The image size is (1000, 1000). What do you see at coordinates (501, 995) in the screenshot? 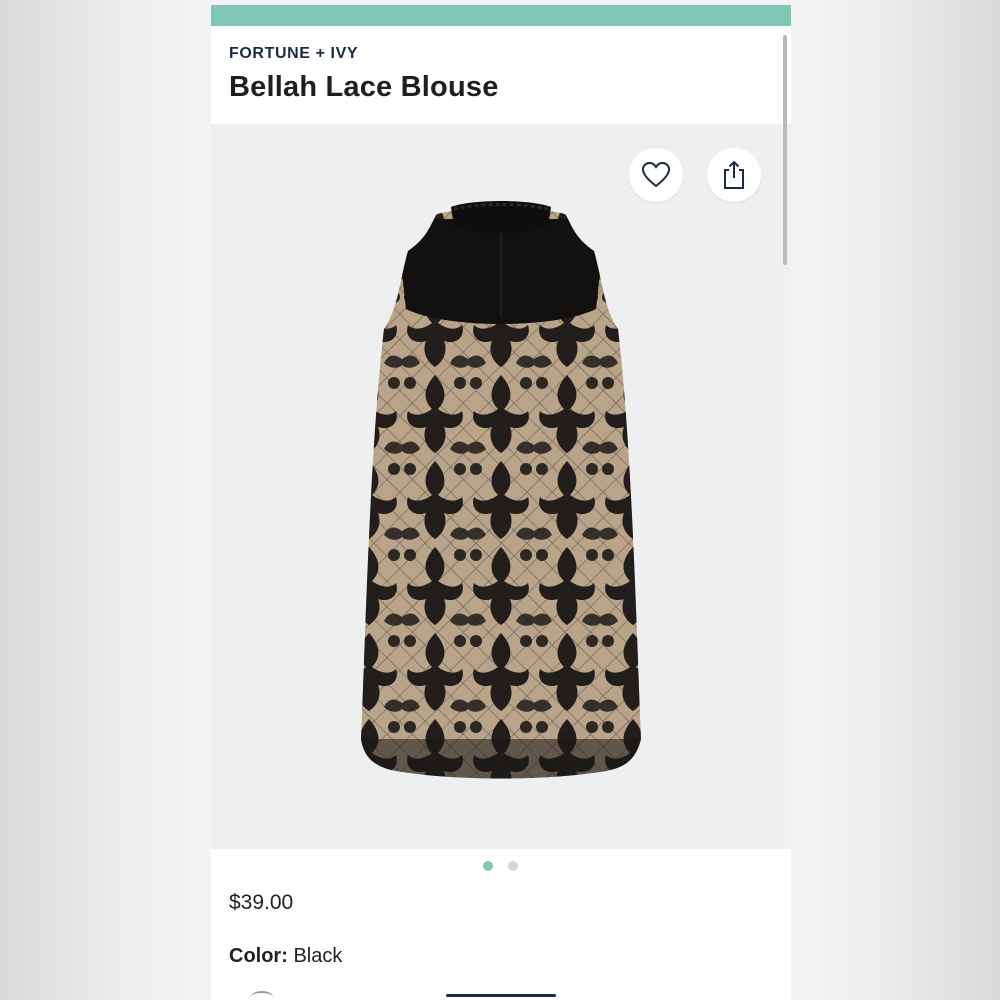
I see `selected-indicator` at bounding box center [501, 995].